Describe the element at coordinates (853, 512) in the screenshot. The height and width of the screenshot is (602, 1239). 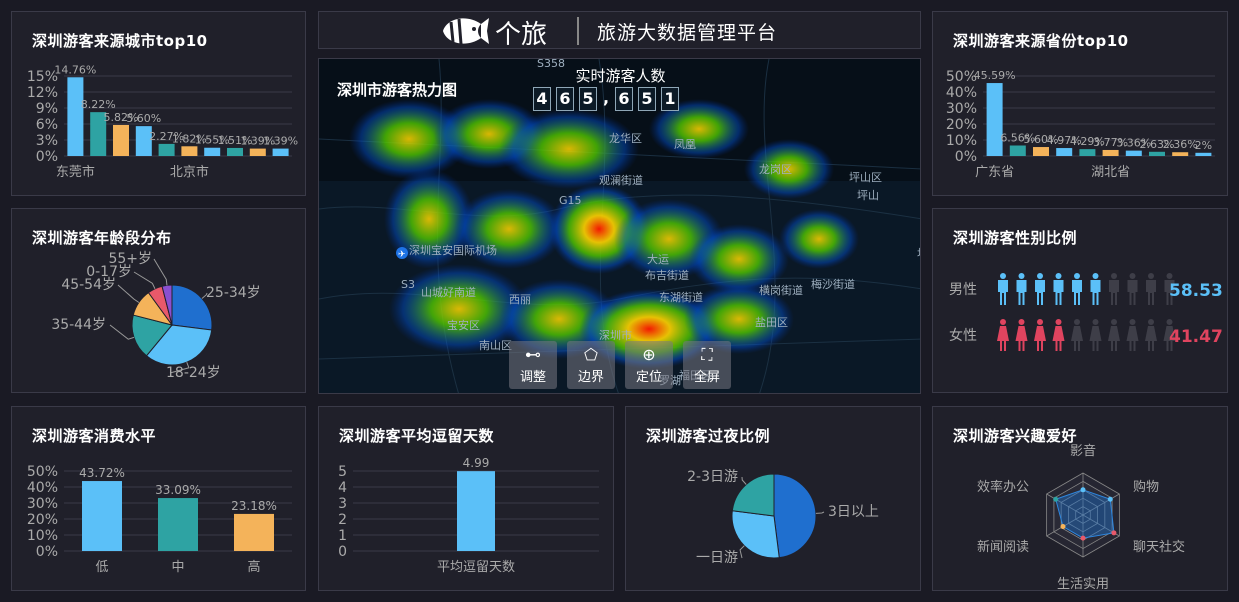
I see `pie-label: 3日以上` at that location.